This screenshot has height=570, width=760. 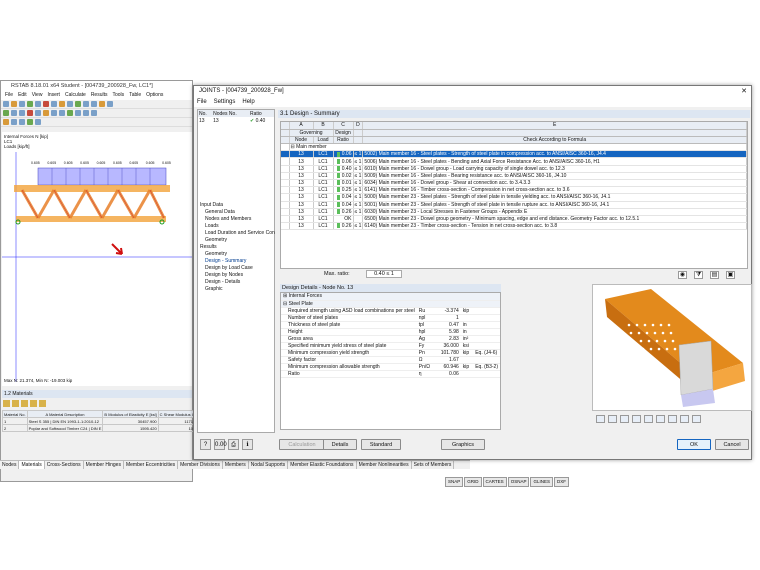 I want to click on calc-icon, so click(x=46, y=104).